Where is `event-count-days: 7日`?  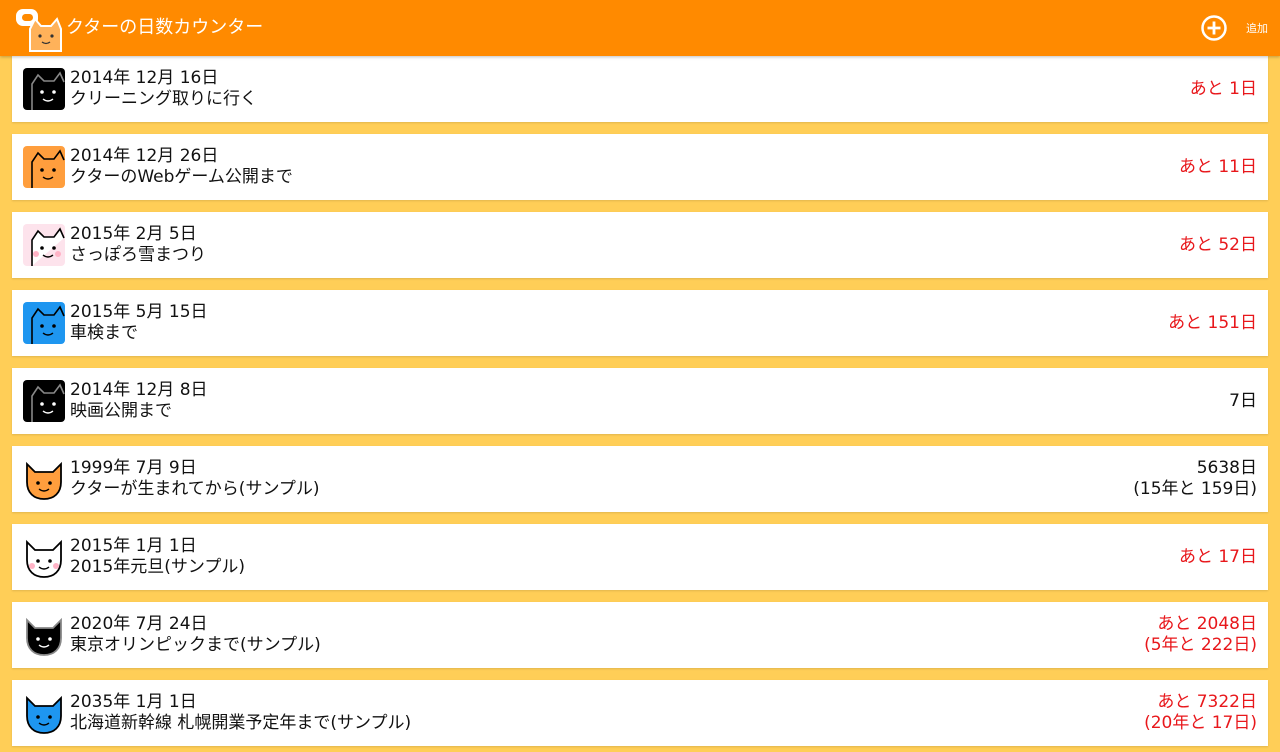
event-count-days: 7日 is located at coordinates (1243, 400).